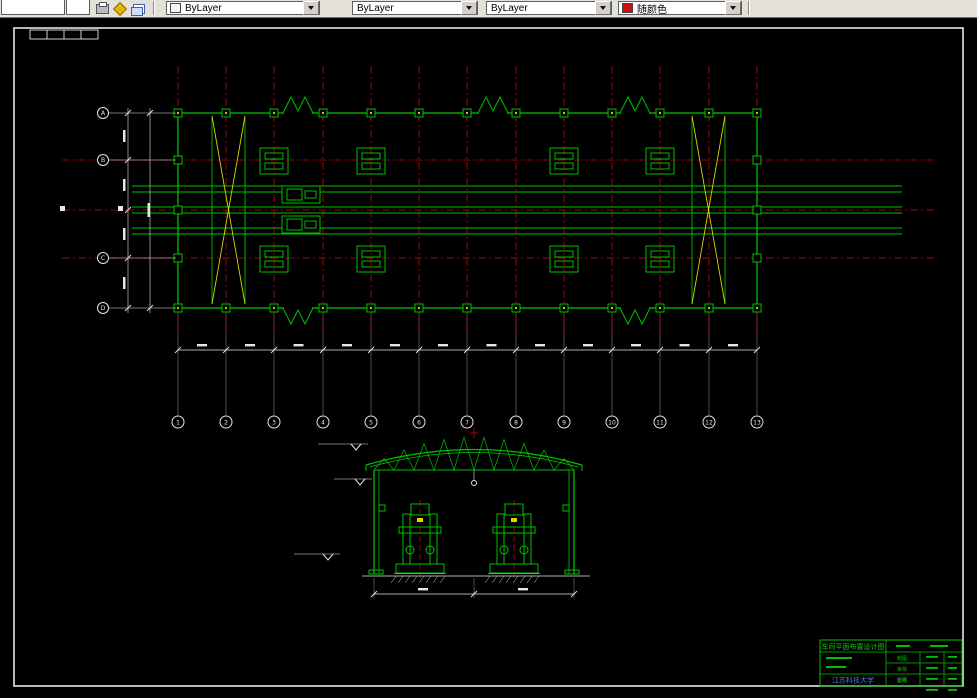 This screenshot has width=977, height=698. Describe the element at coordinates (902, 669) in the screenshot. I see `title-block-field-label: 审核` at that location.